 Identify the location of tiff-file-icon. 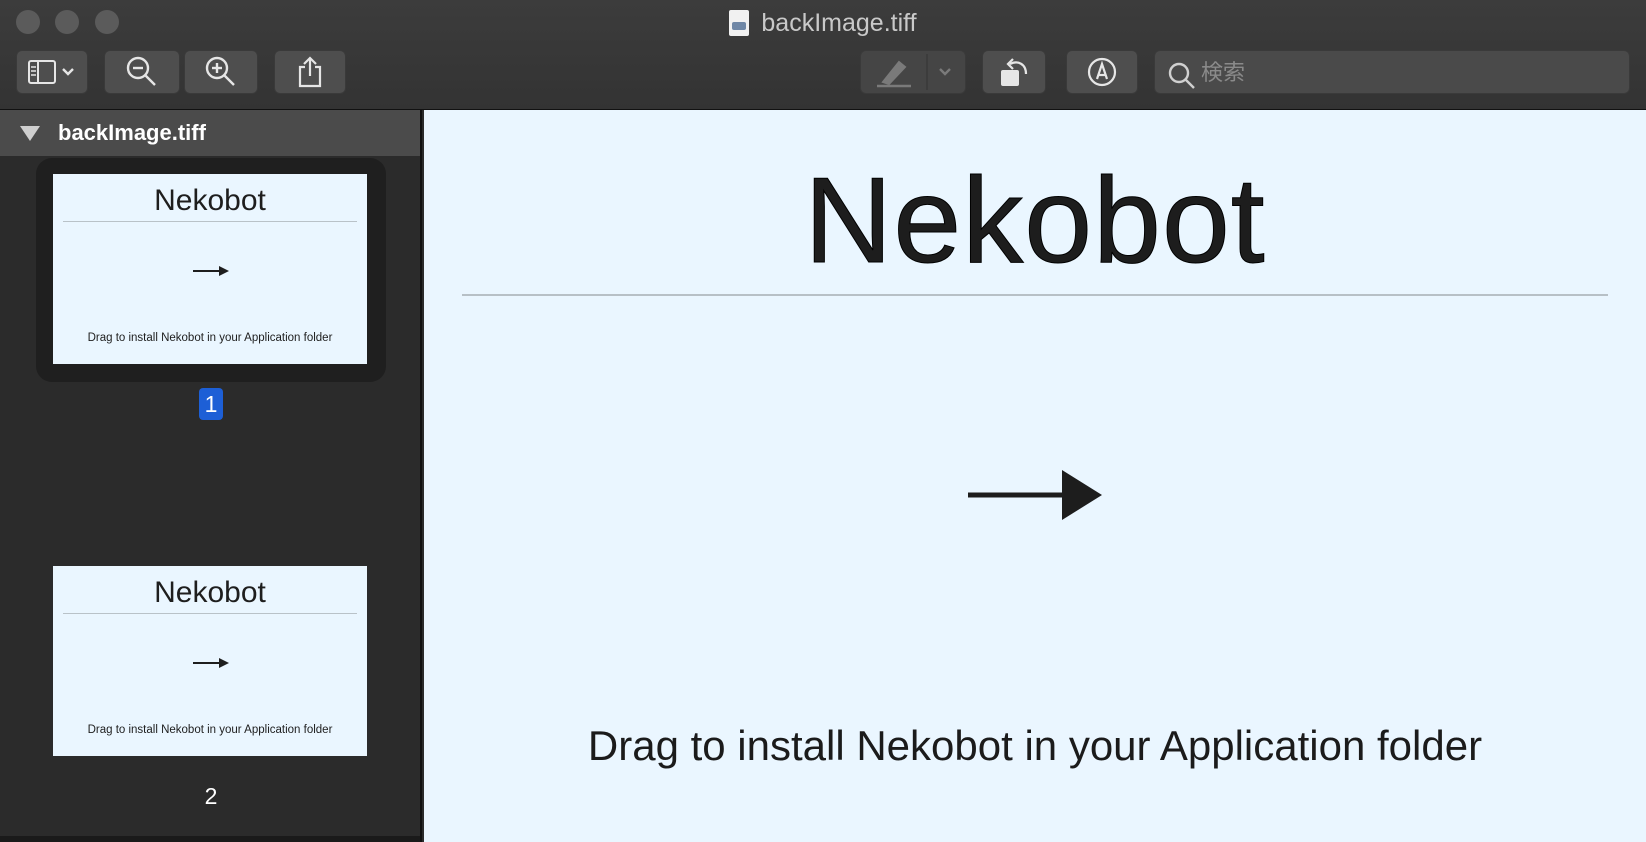
(739, 23).